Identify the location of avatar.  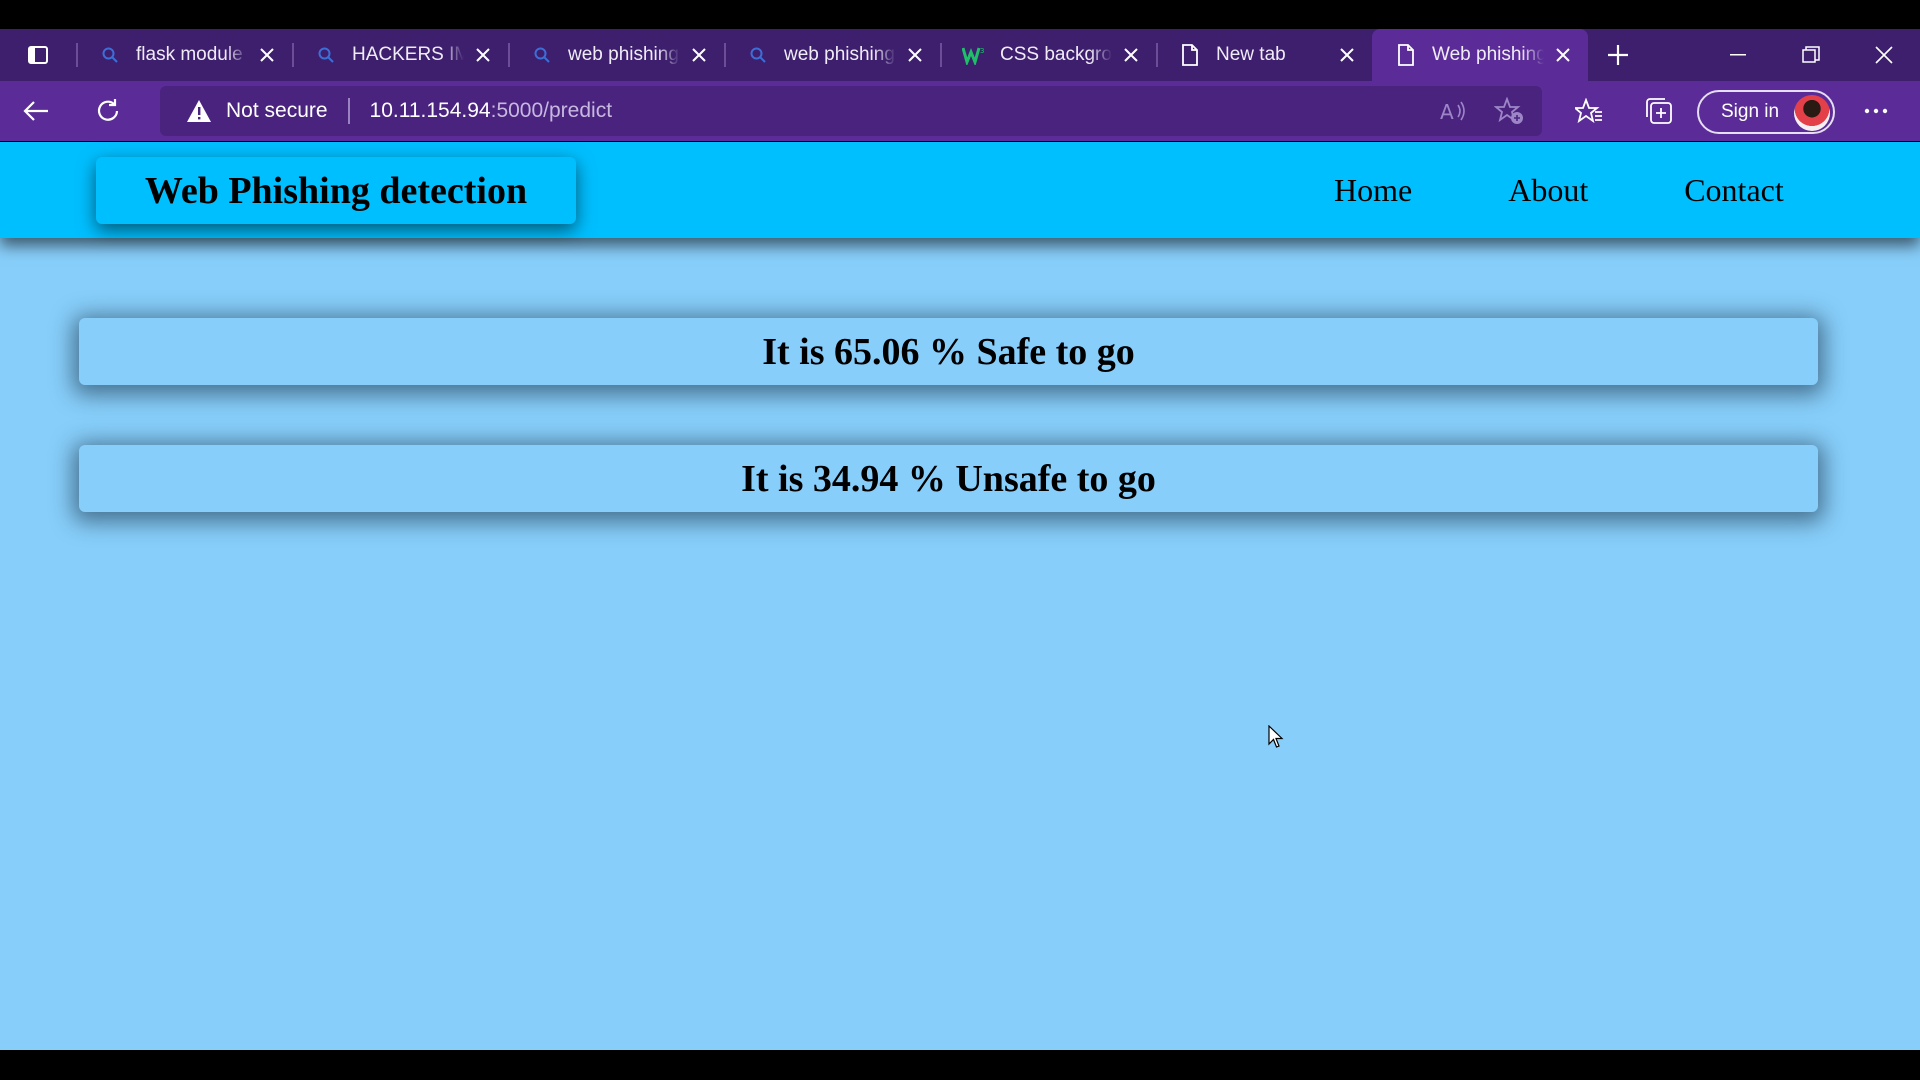
(1812, 113).